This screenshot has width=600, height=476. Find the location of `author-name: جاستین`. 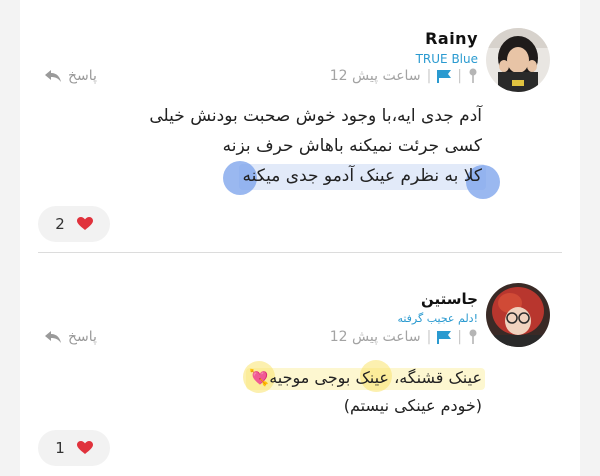

author-name: جاستین is located at coordinates (449, 299).